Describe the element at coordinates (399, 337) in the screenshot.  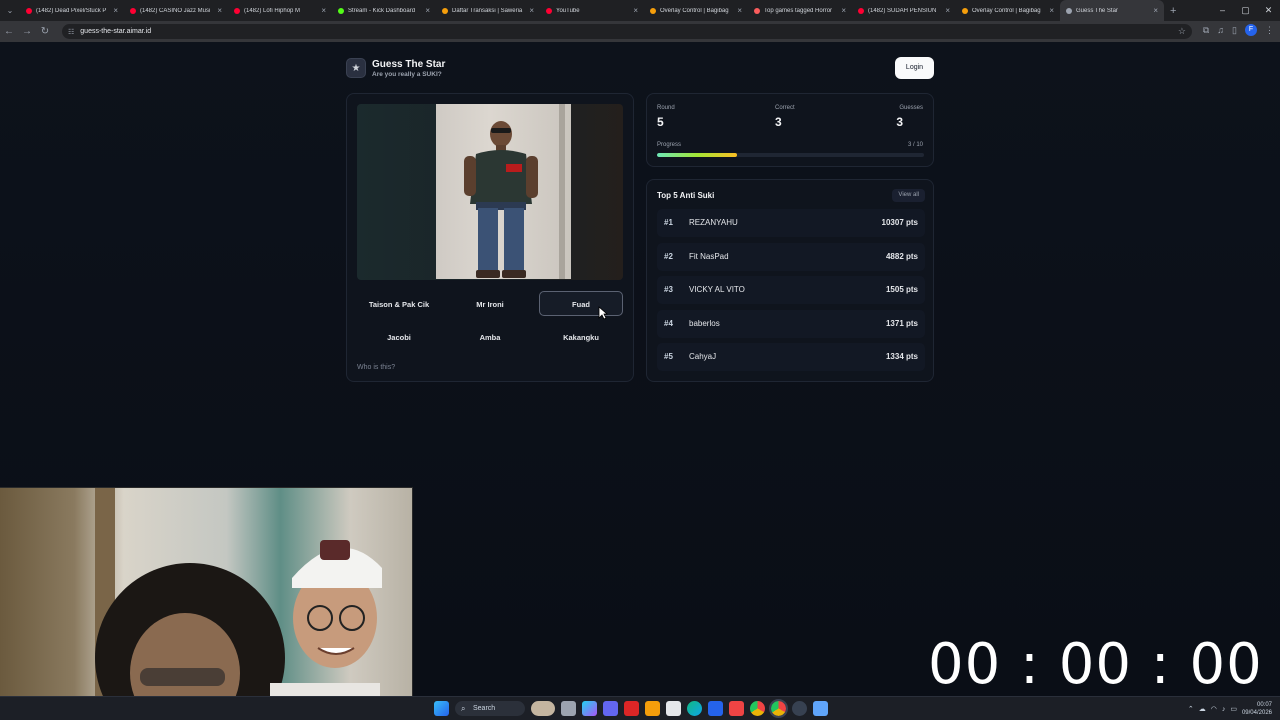
I see `answer-choice-button: Jacobi` at that location.